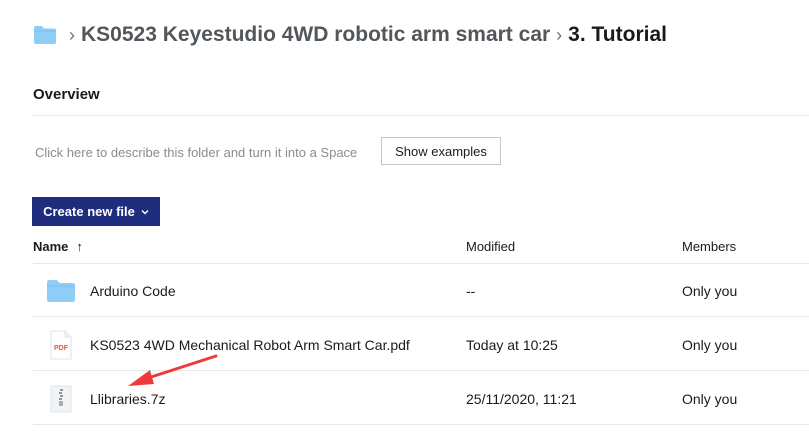 The image size is (809, 431). Describe the element at coordinates (471, 290) in the screenshot. I see `modified-date: --` at that location.